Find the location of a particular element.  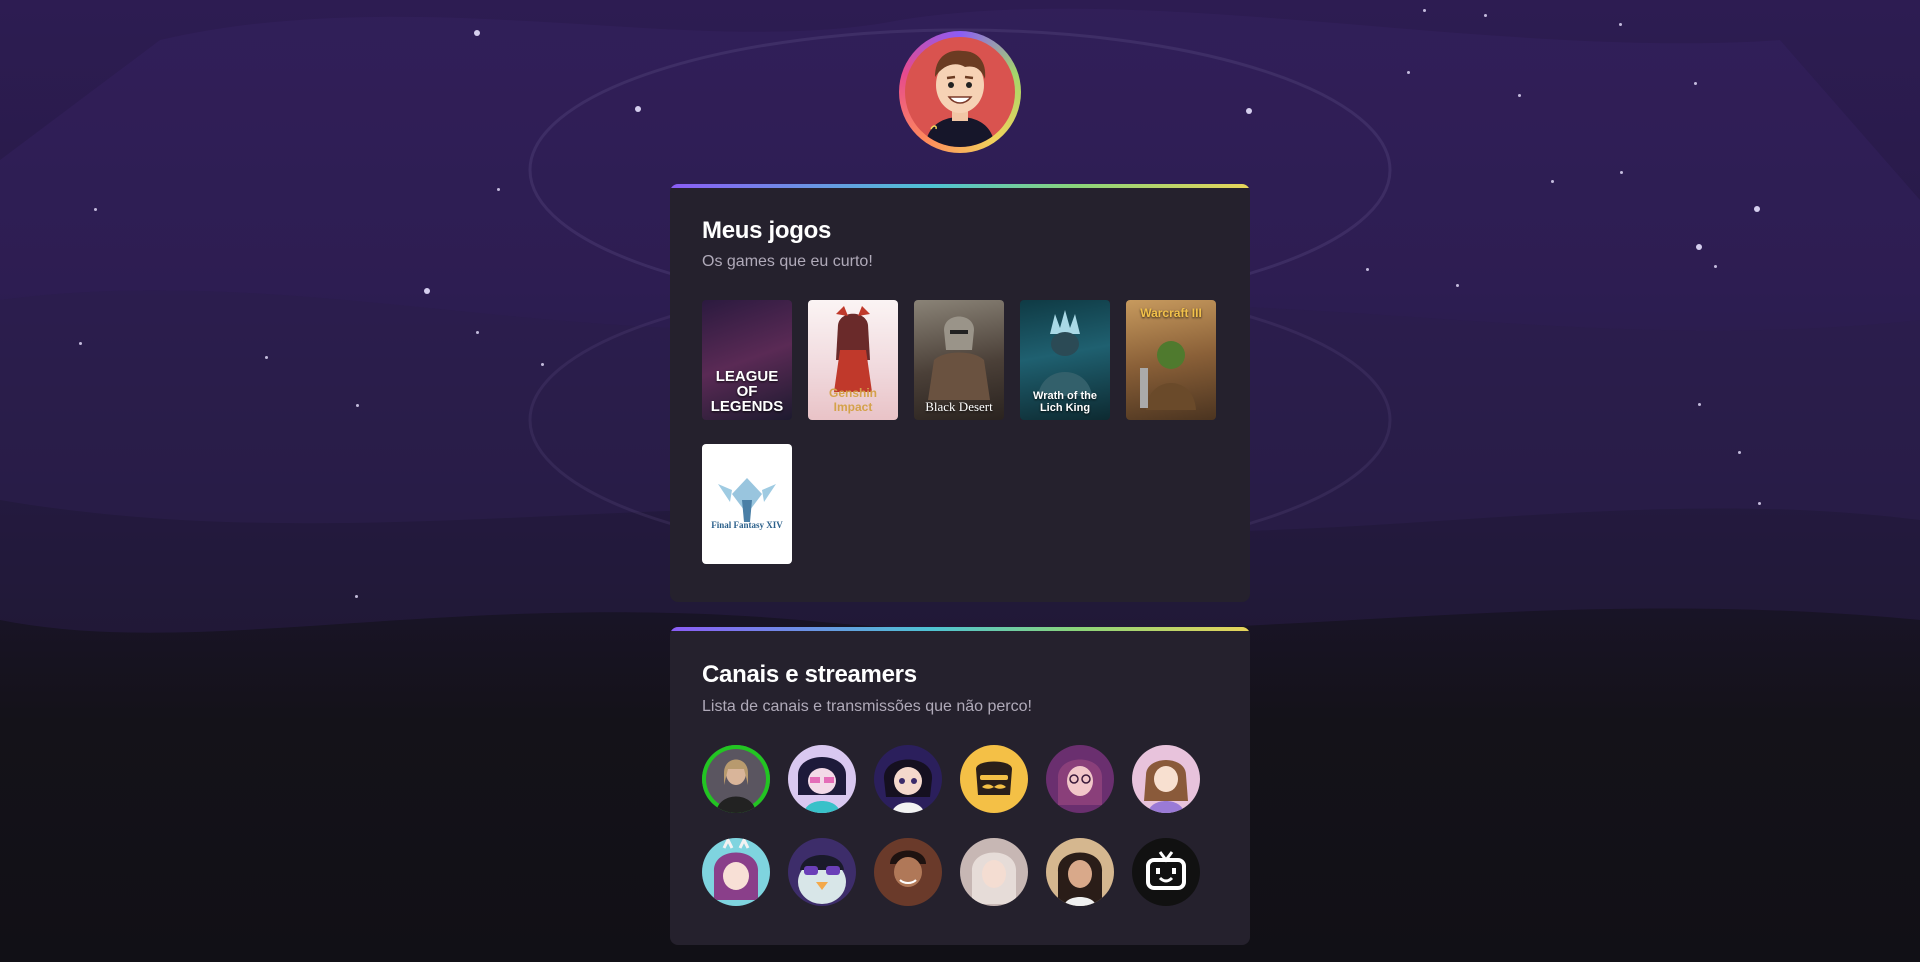

avatar is located at coordinates (960, 92).